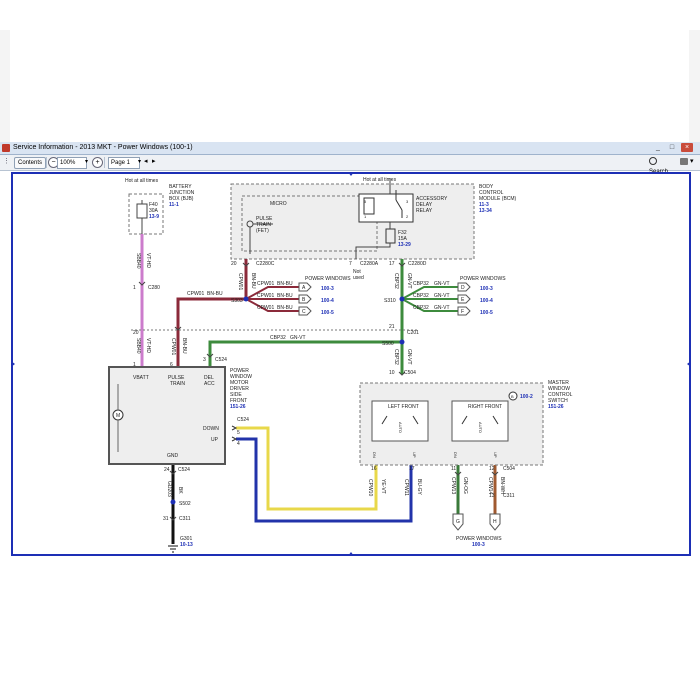 The height and width of the screenshot is (700, 700). I want to click on wire-label-cpw01-c: CPW01, so click(265, 308).